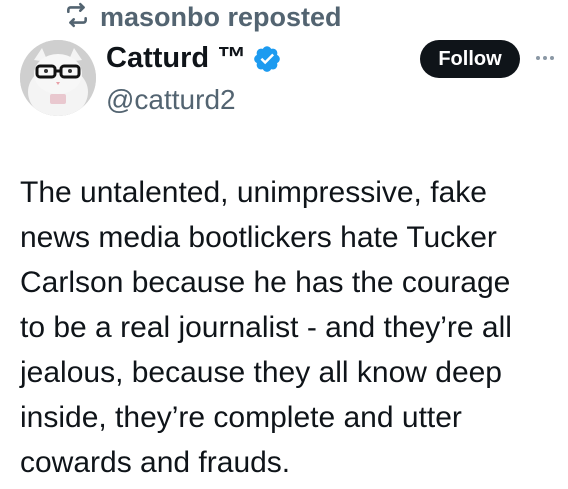 The height and width of the screenshot is (489, 568). Describe the element at coordinates (58, 78) in the screenshot. I see `avatar` at that location.